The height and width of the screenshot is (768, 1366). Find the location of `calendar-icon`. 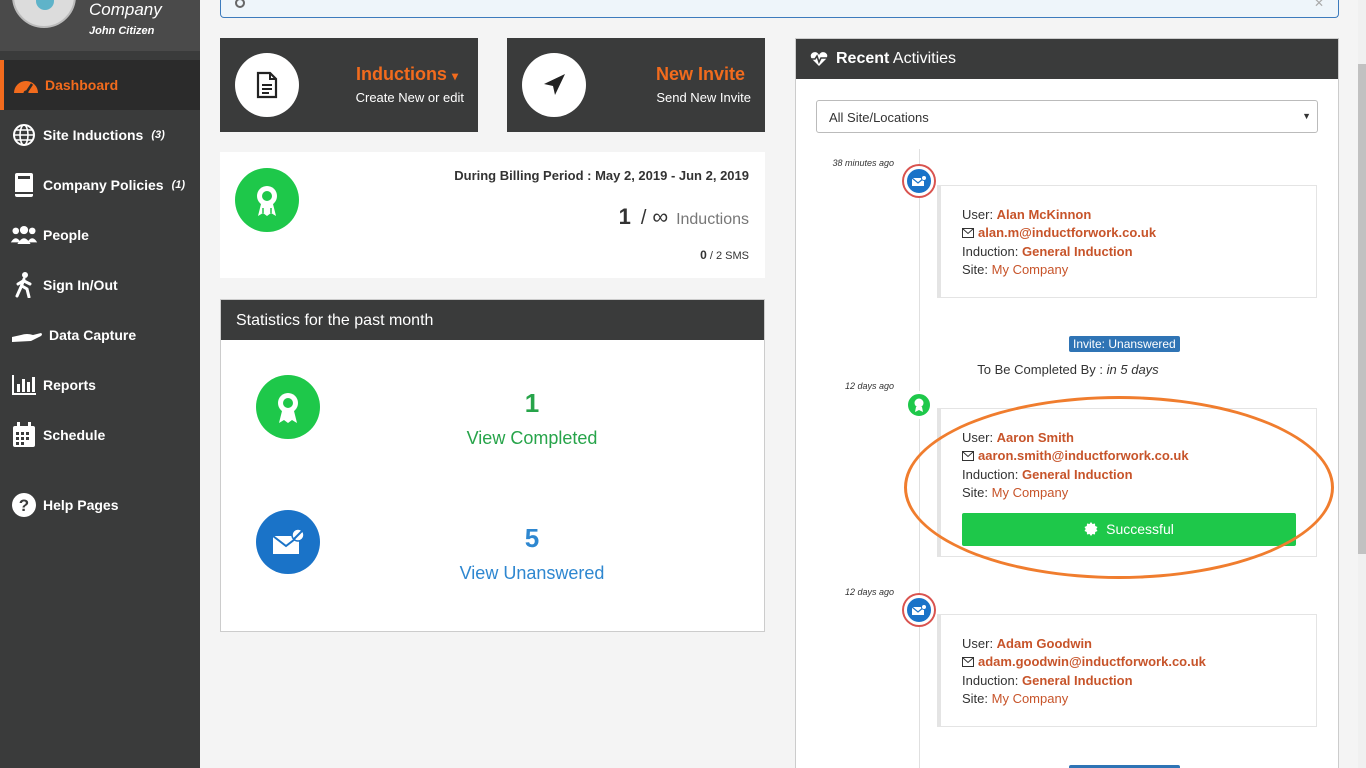

calendar-icon is located at coordinates (24, 434).